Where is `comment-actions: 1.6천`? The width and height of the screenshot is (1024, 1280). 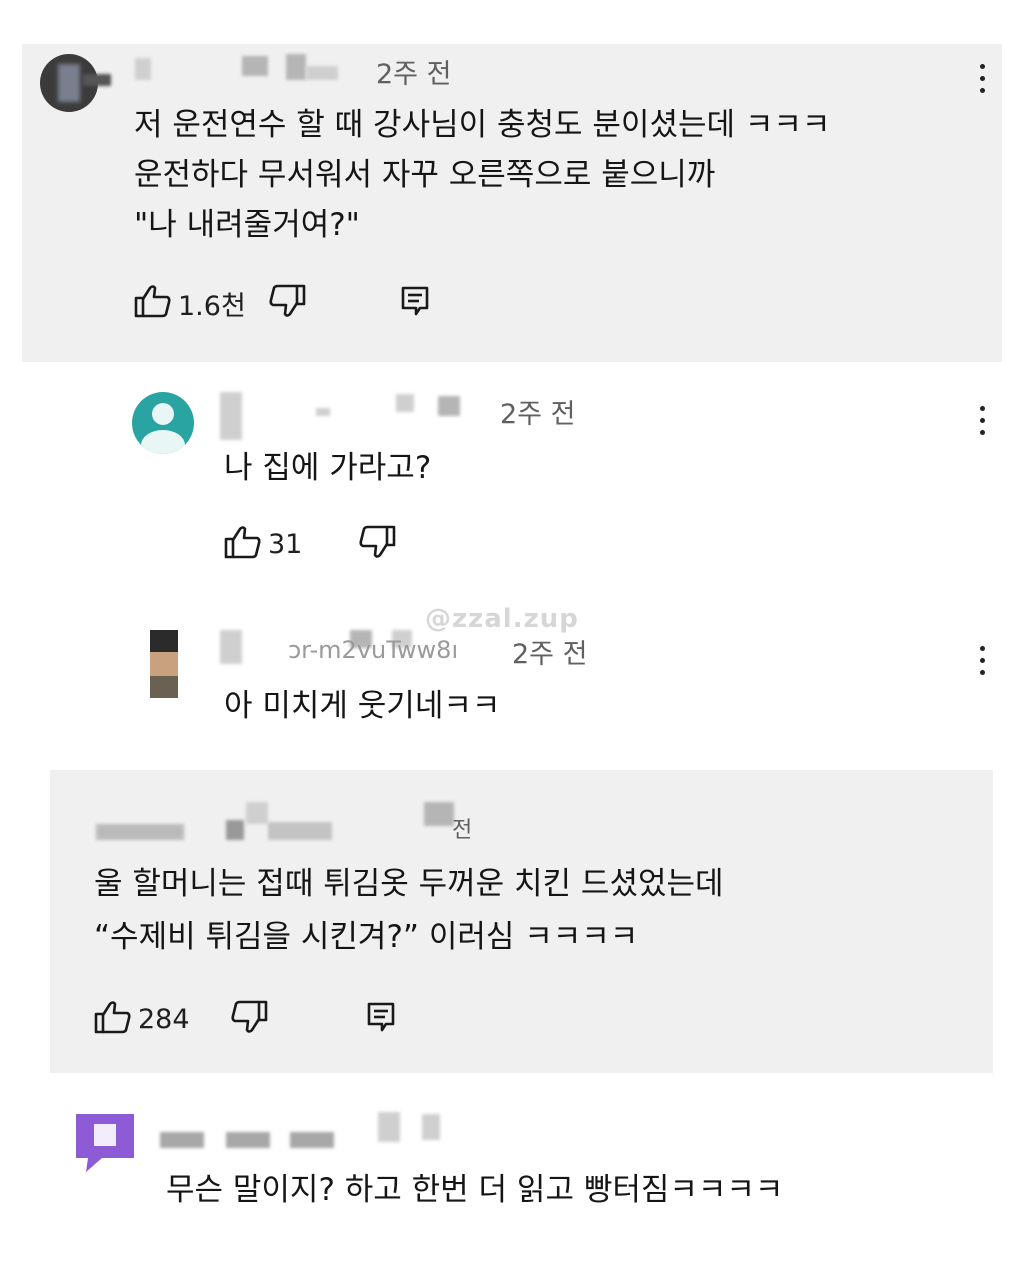 comment-actions: 1.6천 is located at coordinates (282, 303).